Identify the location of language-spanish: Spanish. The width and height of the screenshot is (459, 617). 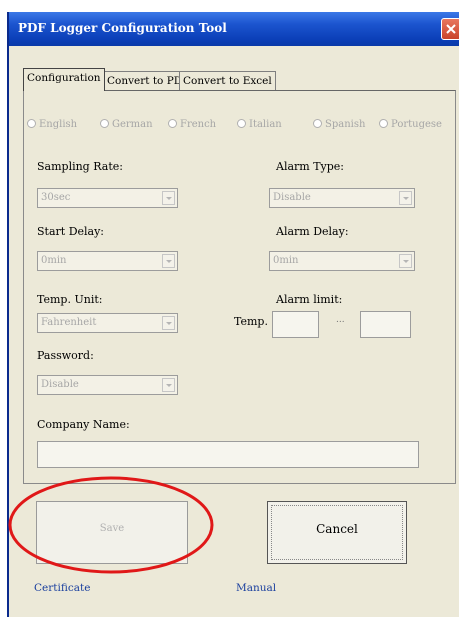
(339, 124).